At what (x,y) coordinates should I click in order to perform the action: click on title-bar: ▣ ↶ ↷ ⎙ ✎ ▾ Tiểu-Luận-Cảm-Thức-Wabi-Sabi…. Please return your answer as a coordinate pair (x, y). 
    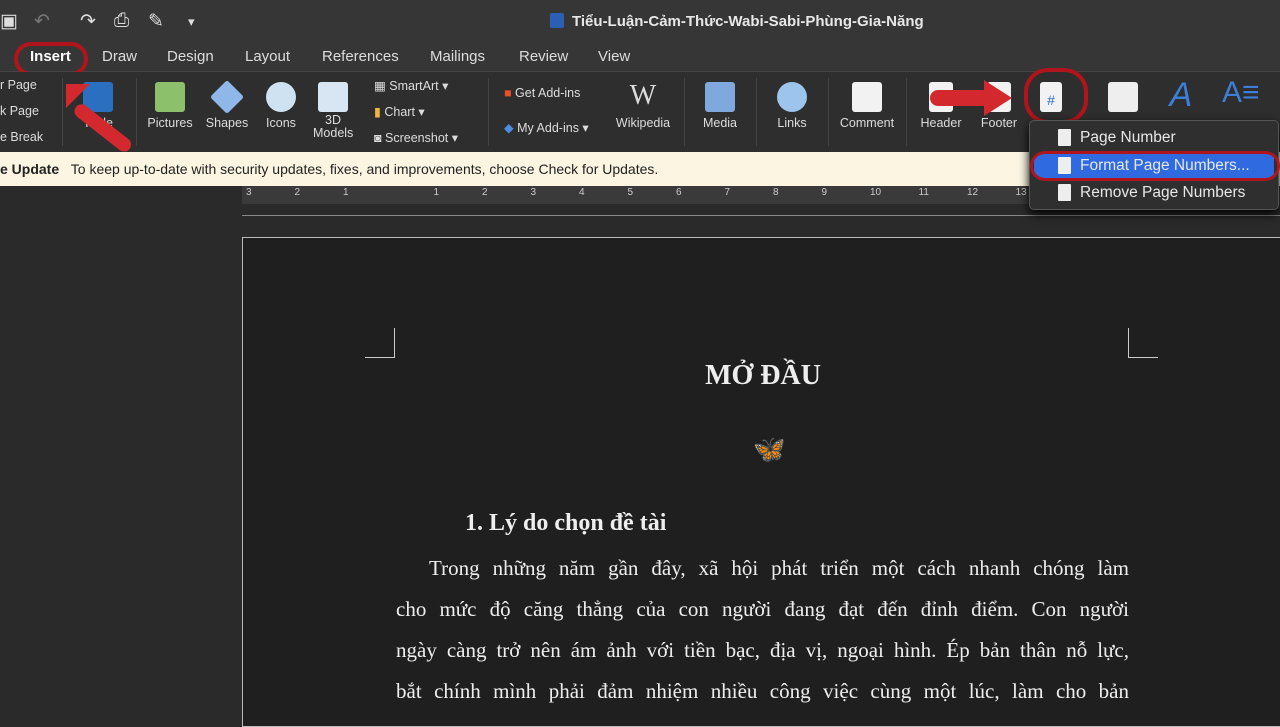
    Looking at the image, I should click on (640, 21).